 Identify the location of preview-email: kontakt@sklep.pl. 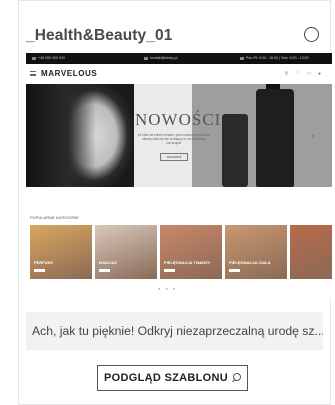
(164, 58).